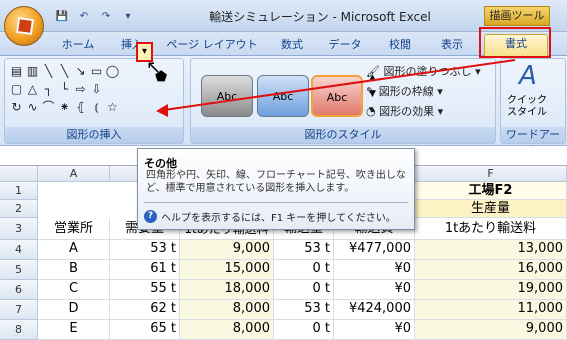 This screenshot has height=340, width=567. I want to click on tab-page-layout: ページ レイアウト, so click(212, 45).